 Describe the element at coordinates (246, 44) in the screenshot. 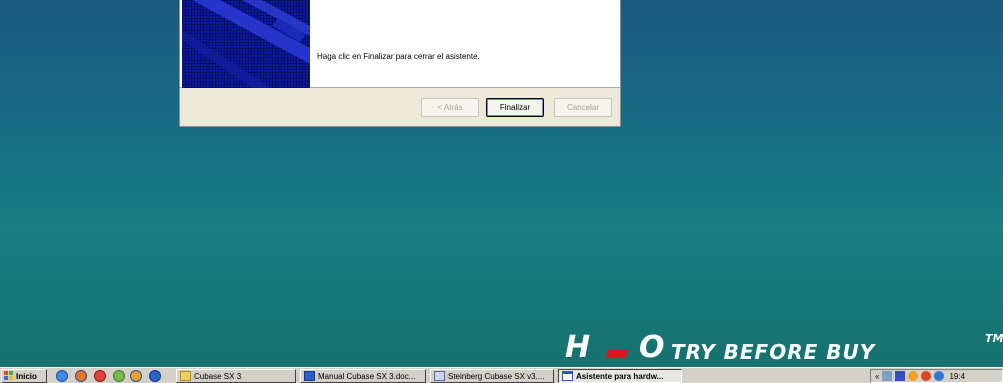

I see `wizard-banner-image` at that location.